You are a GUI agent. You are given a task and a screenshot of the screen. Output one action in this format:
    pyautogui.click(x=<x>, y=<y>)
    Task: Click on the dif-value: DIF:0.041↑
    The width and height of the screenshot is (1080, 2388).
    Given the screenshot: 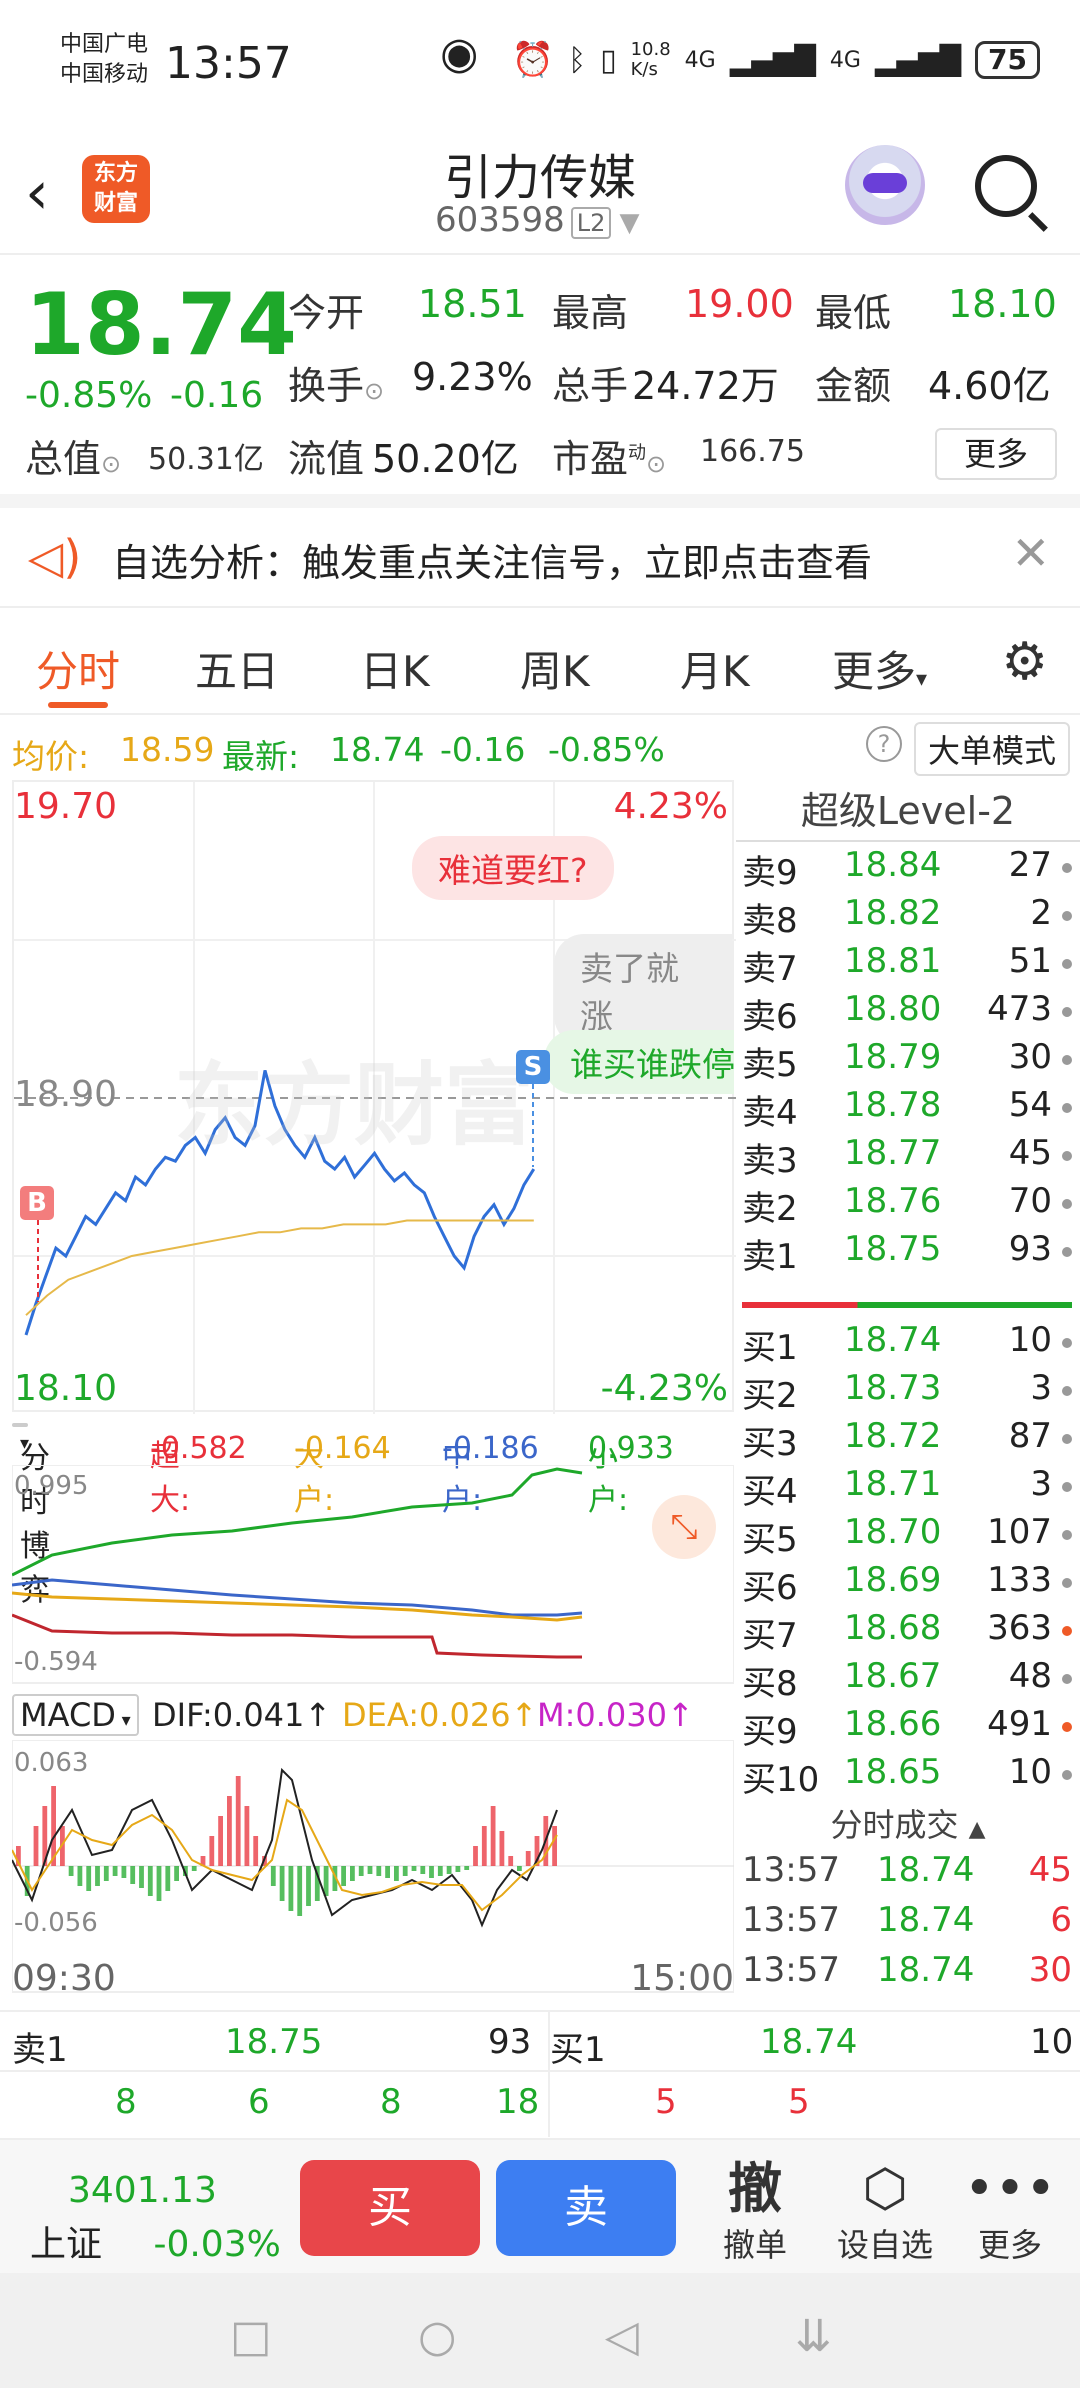 What is the action you would take?
    pyautogui.click(x=242, y=1715)
    